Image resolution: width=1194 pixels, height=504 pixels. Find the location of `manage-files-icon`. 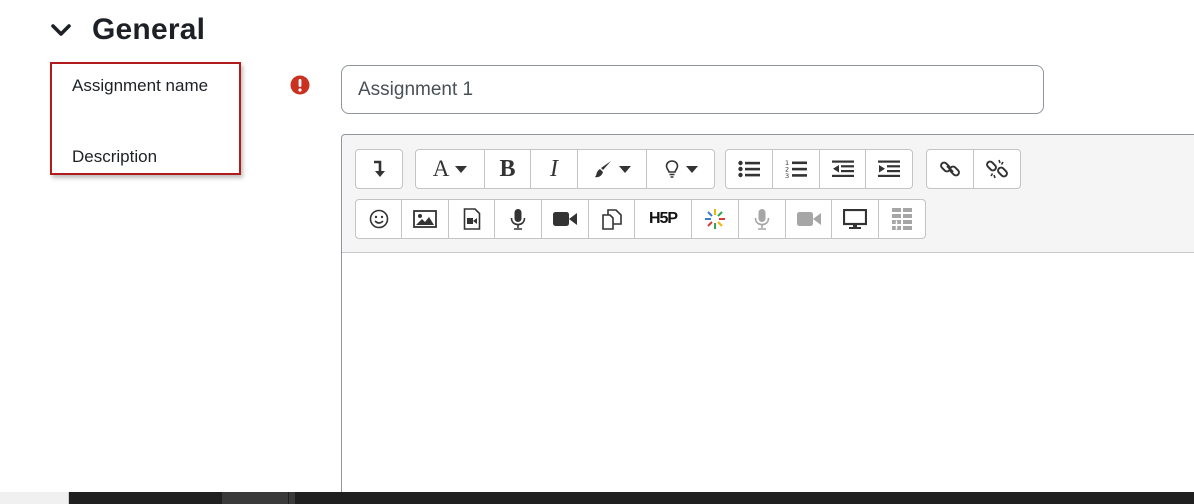

manage-files-icon is located at coordinates (612, 219).